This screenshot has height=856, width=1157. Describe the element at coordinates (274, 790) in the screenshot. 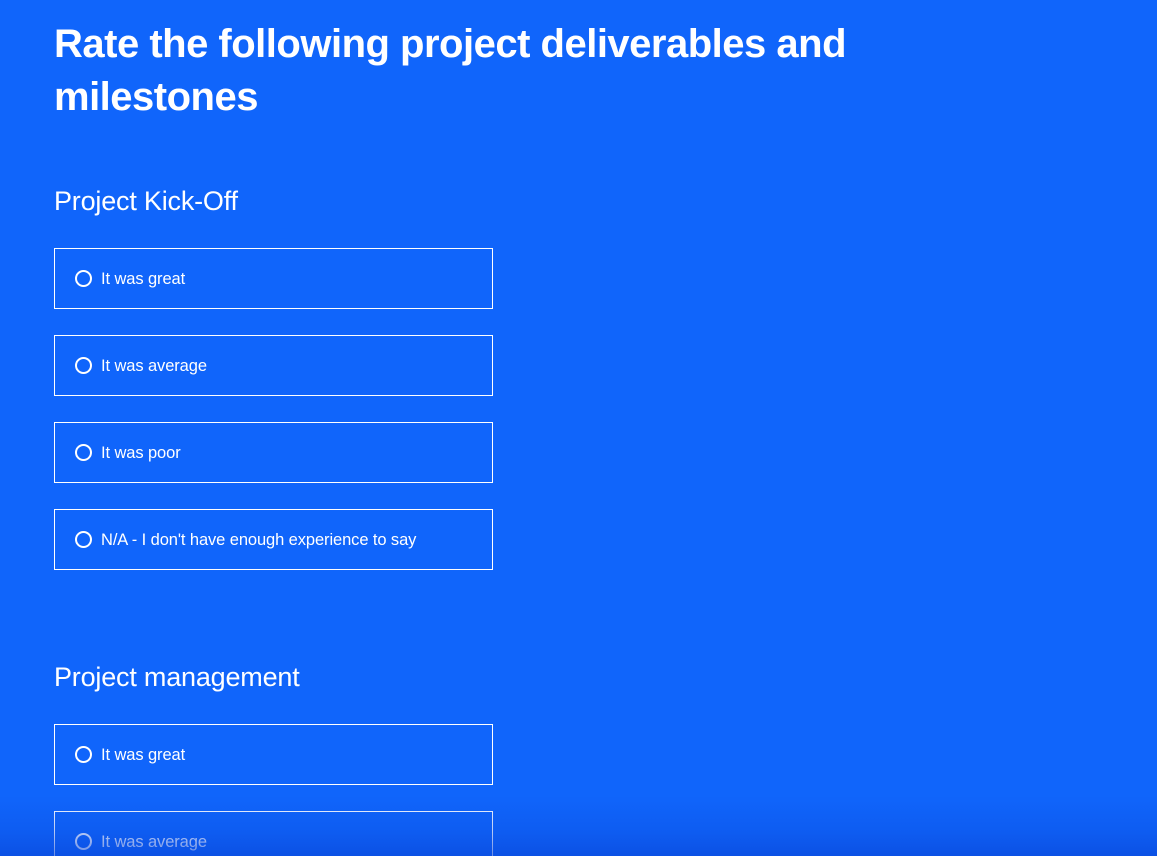

I see `options-list: It was great It was average` at that location.